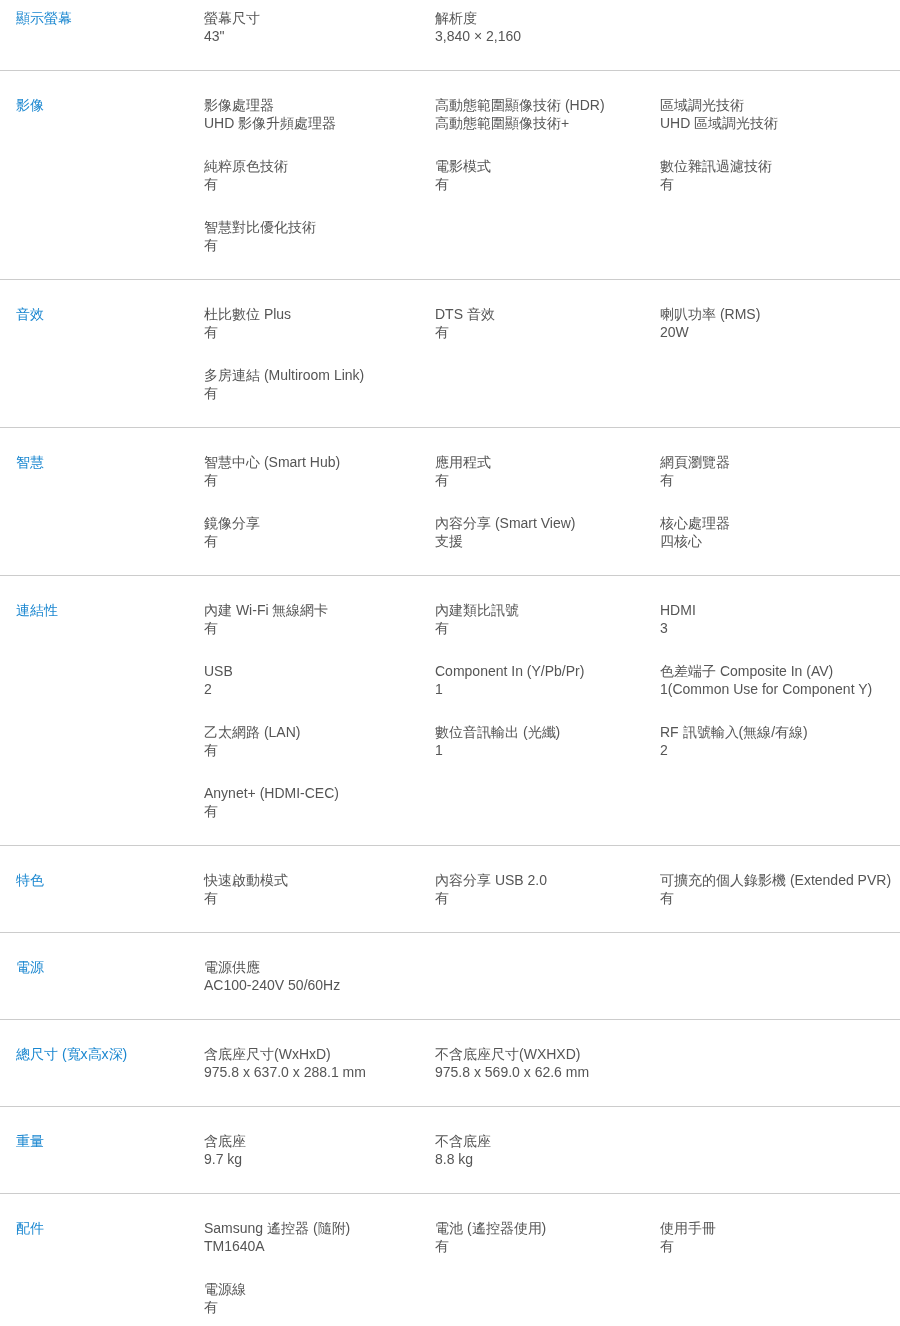 This screenshot has width=900, height=1326. I want to click on spec-label: 鏡像分享, so click(232, 523).